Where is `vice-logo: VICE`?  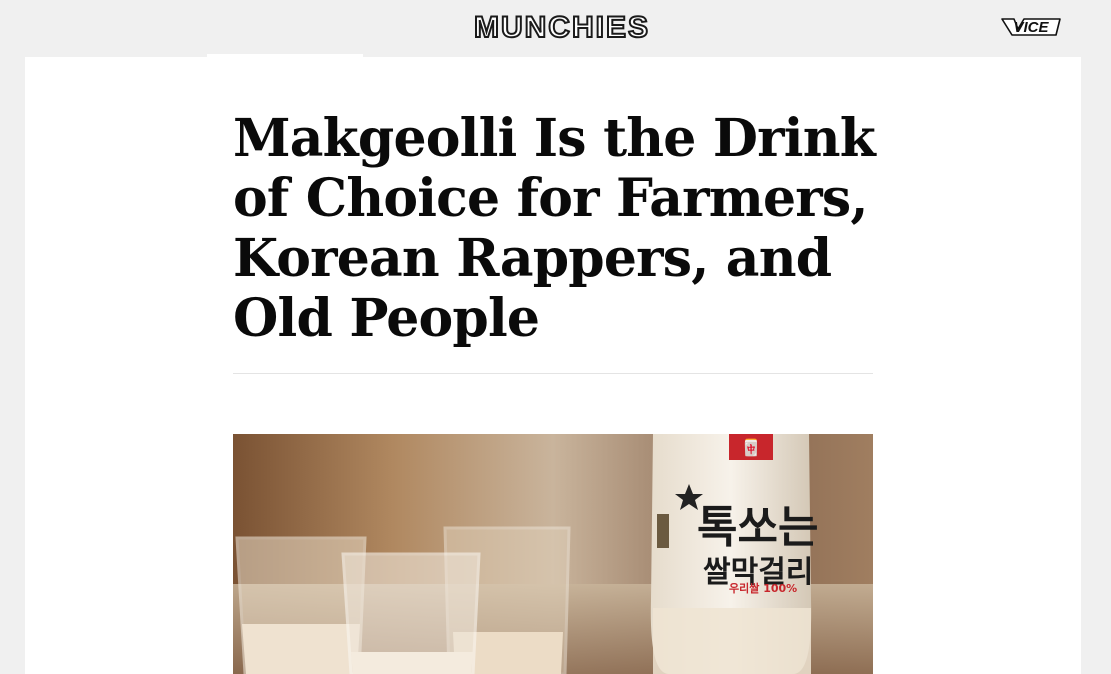 vice-logo: VICE is located at coordinates (1031, 27).